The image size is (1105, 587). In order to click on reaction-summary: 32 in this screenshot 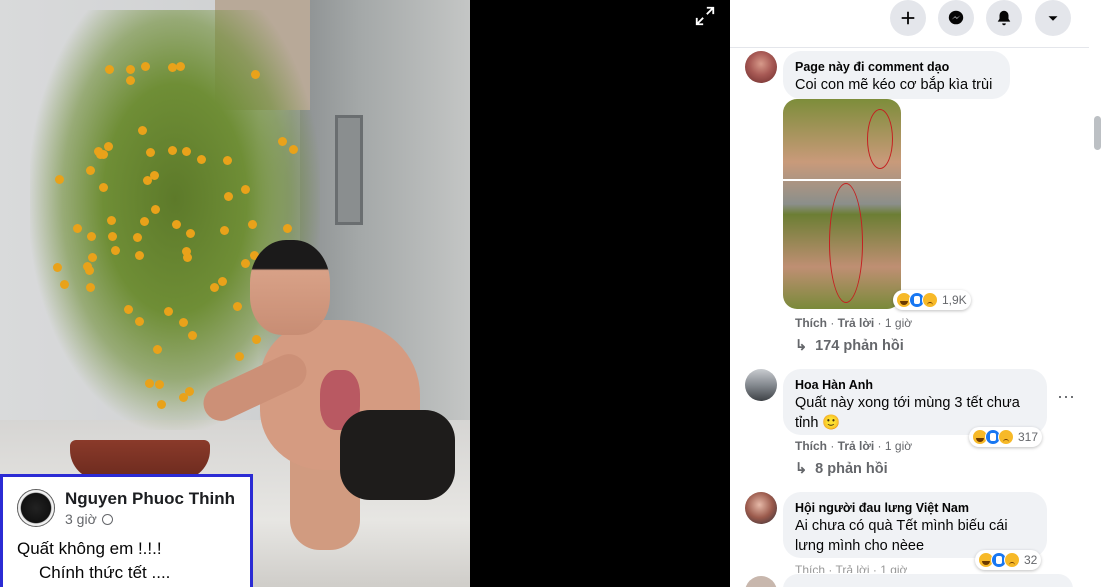, I will do `click(1008, 560)`.